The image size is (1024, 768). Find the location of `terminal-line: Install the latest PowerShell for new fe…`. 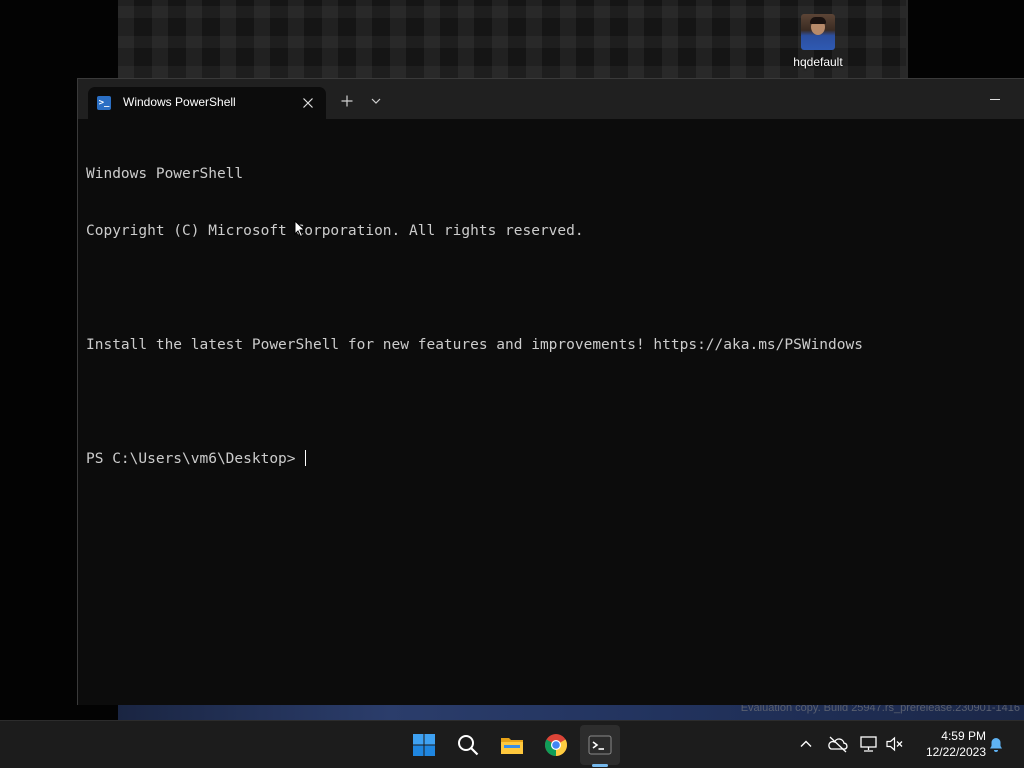

terminal-line: Install the latest PowerShell for new fe… is located at coordinates (474, 345).